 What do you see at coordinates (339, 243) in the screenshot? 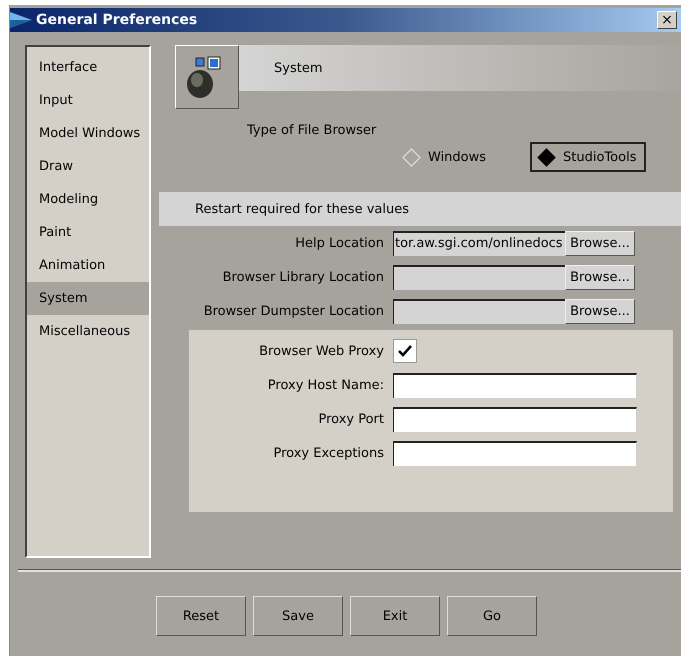
I see `field-label: Help Location` at bounding box center [339, 243].